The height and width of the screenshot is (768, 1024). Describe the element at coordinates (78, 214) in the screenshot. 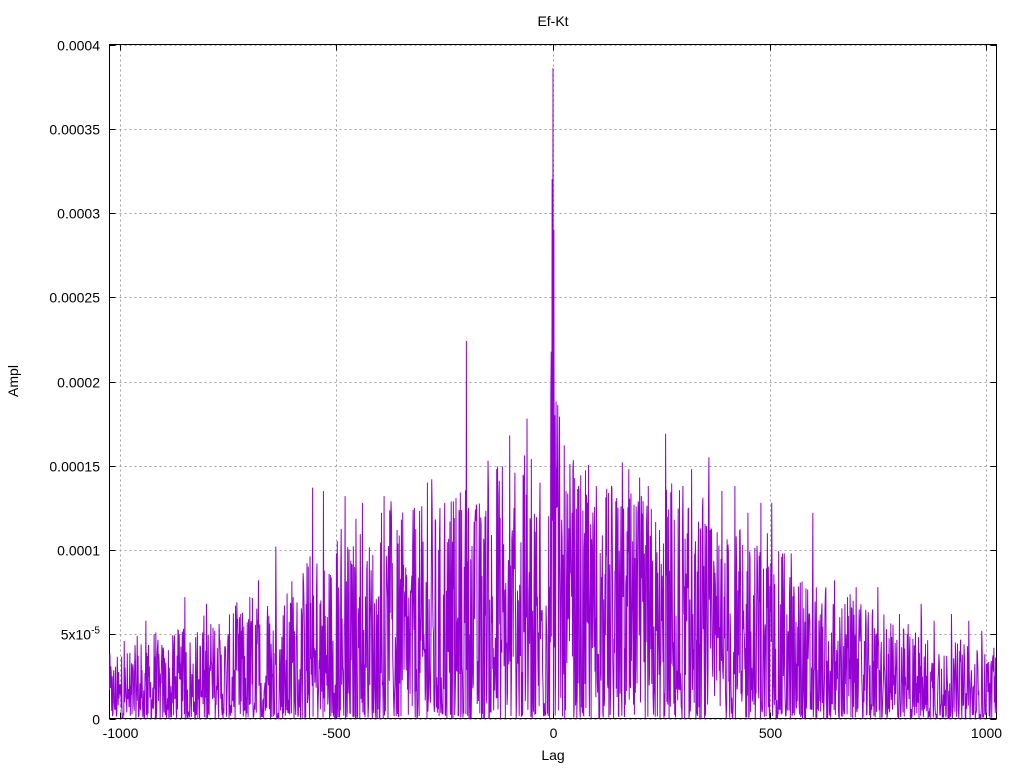

I see `y-tick-label: 0.0003` at that location.